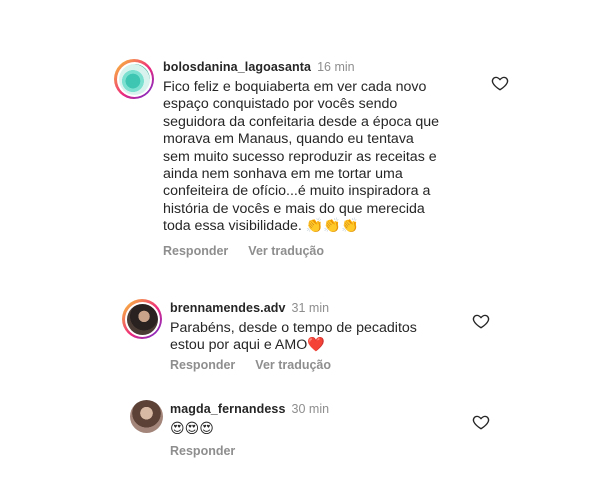 The height and width of the screenshot is (500, 600). What do you see at coordinates (228, 308) in the screenshot?
I see `username: brennamendes.adv` at bounding box center [228, 308].